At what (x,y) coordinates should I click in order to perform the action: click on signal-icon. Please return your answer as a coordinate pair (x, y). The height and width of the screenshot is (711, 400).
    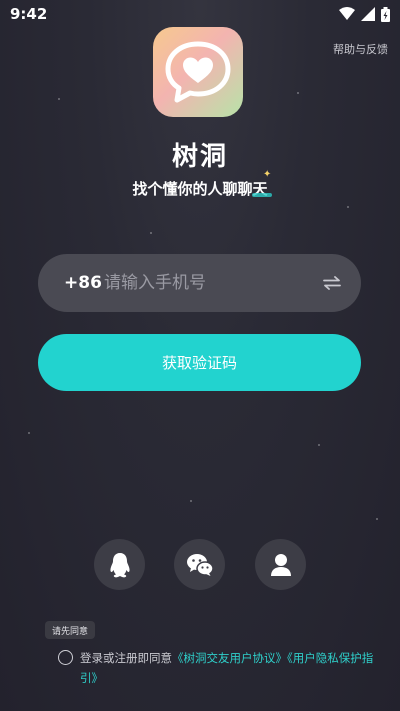
    Looking at the image, I should click on (368, 14).